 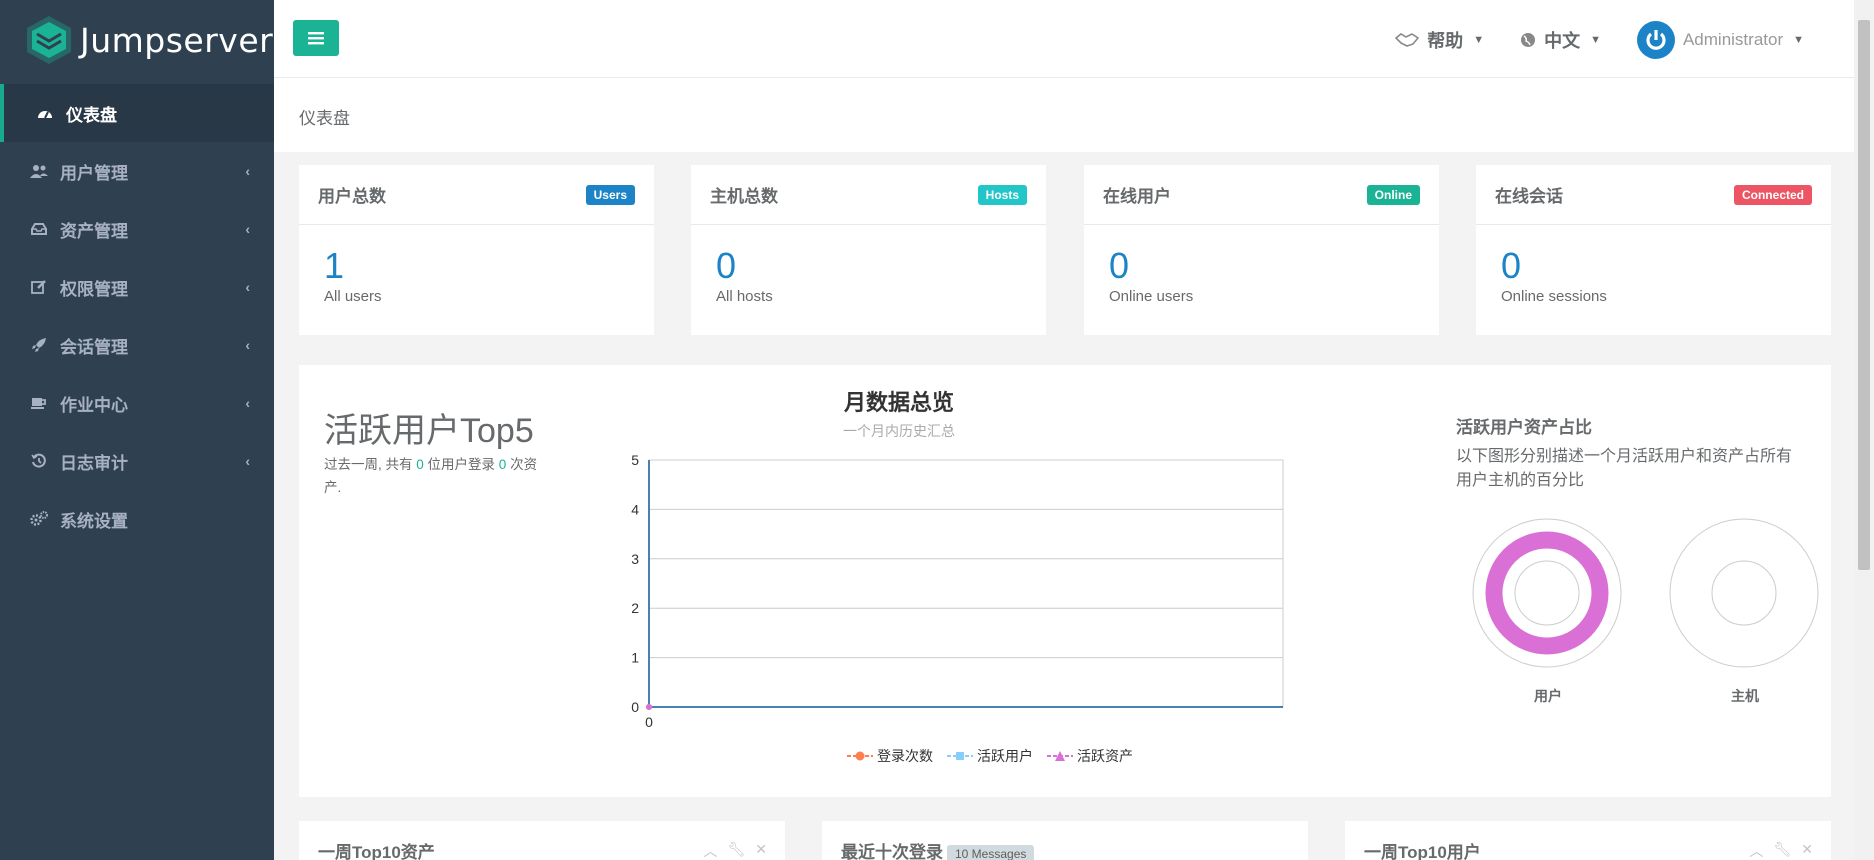 I want to click on top-navbar: 帮助 ▼ 中文 ▼ Administrator ▼, so click(x=1064, y=39).